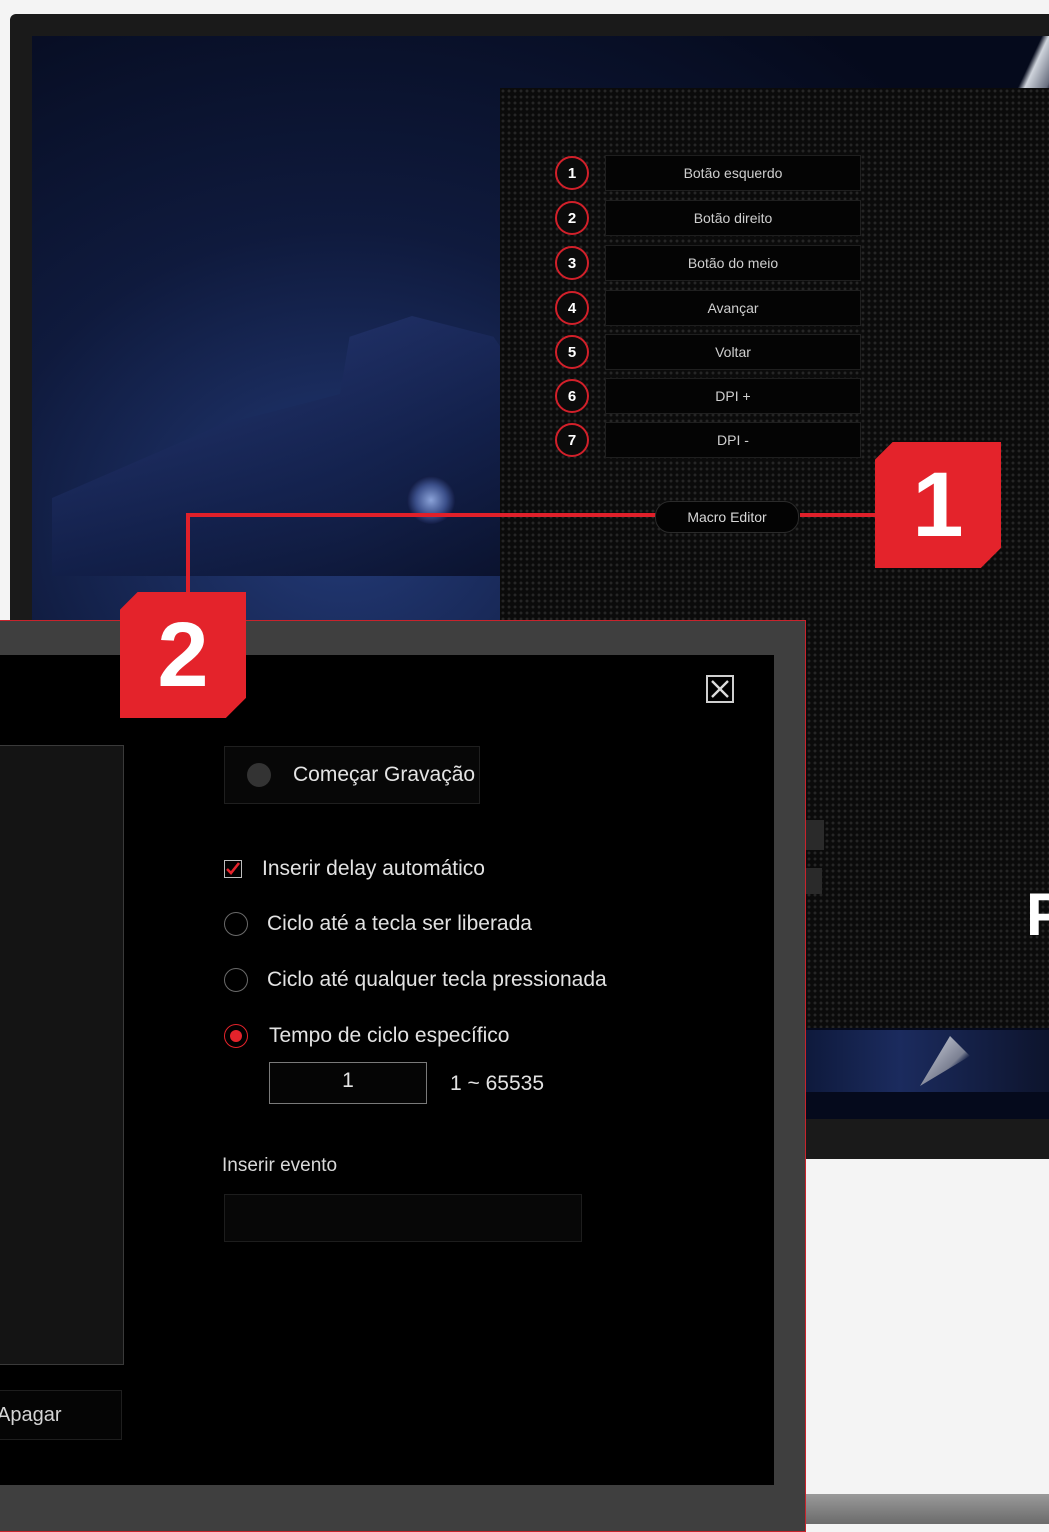 This screenshot has width=1049, height=1532. Describe the element at coordinates (572, 263) in the screenshot. I see `number-badge: 3` at that location.